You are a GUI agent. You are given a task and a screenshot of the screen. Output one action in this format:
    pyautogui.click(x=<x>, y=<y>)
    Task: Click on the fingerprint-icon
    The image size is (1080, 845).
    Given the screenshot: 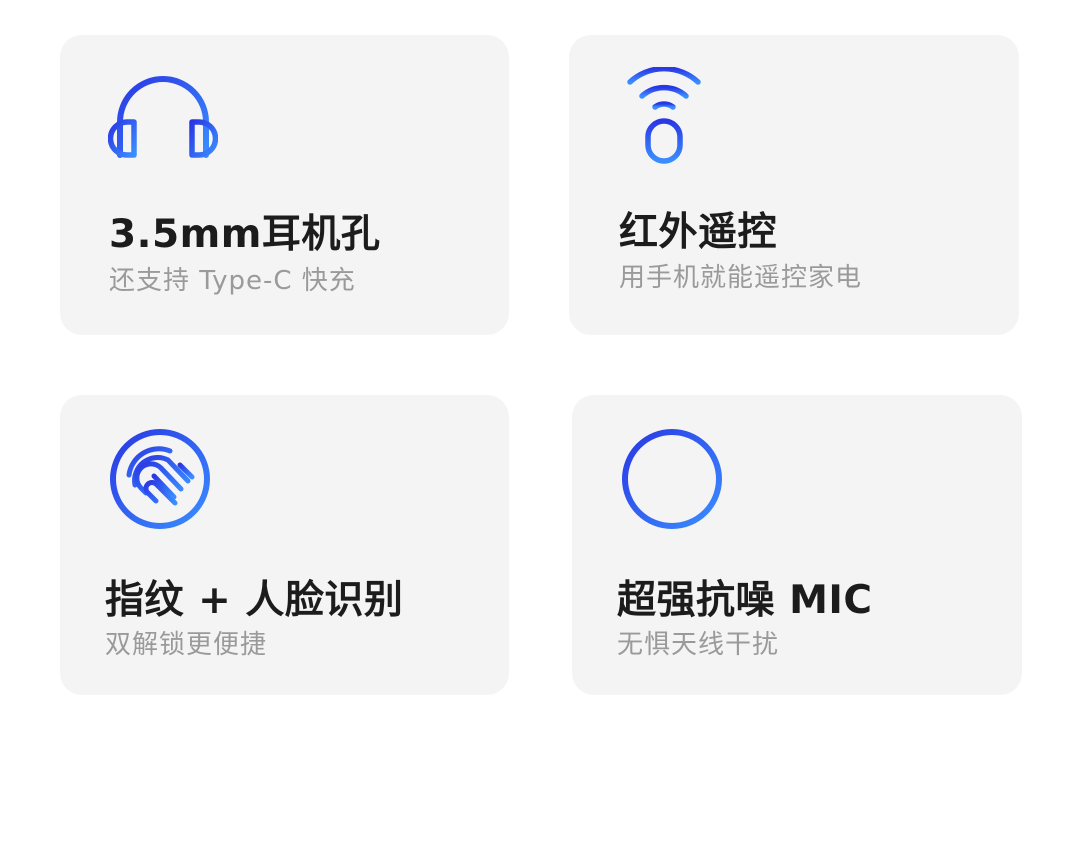 What is the action you would take?
    pyautogui.click(x=160, y=479)
    